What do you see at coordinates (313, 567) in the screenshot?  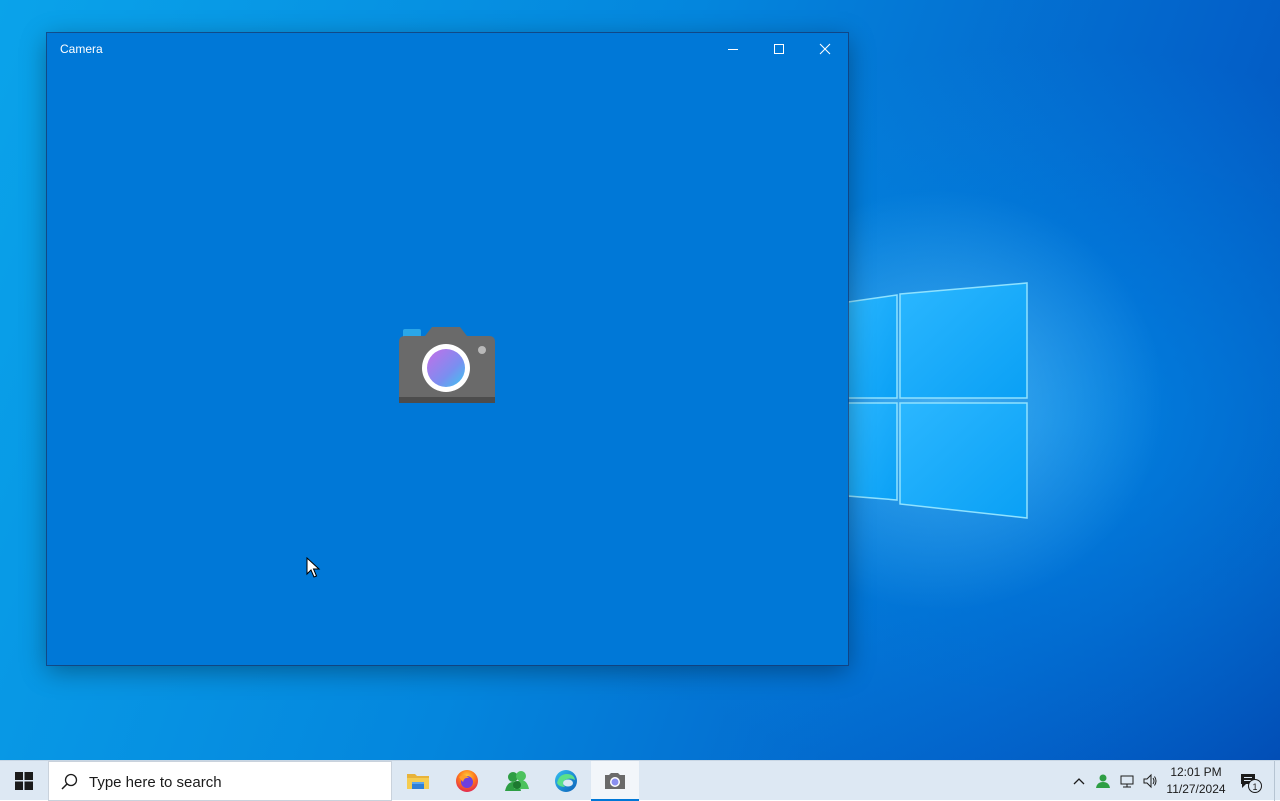 I see `mouse-cursor-icon` at bounding box center [313, 567].